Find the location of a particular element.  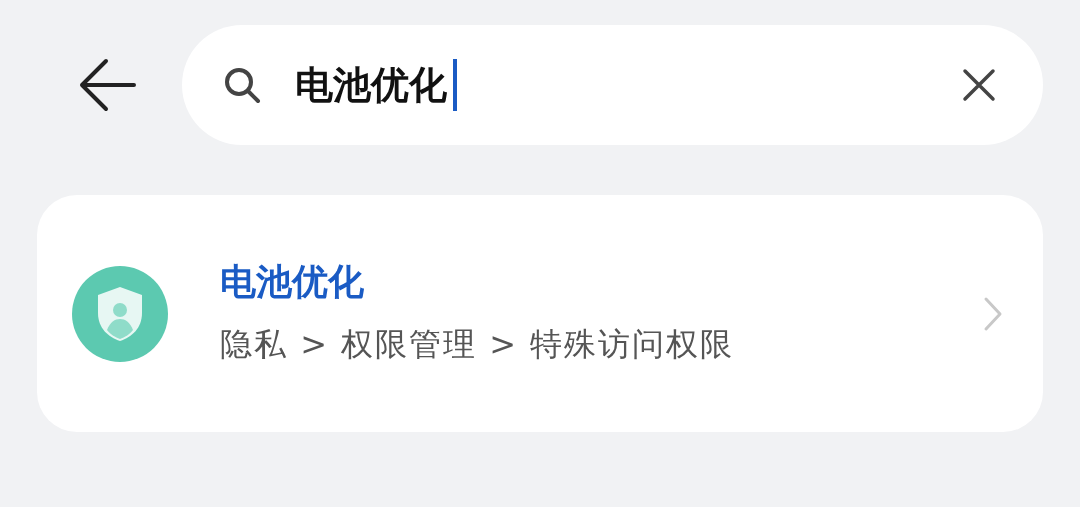

search-field: 电池优化 is located at coordinates (374, 85).